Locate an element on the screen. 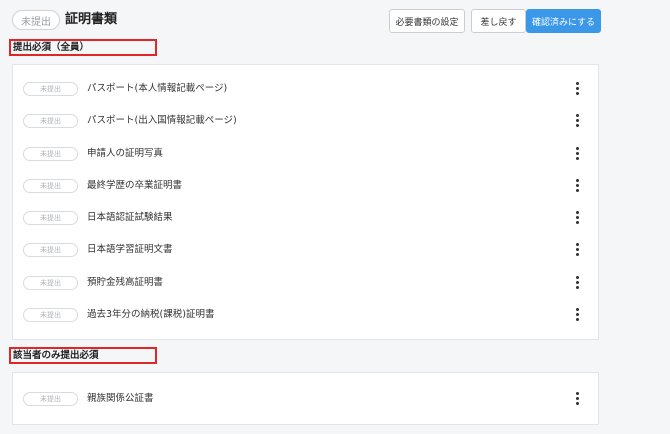 This screenshot has width=670, height=434. page-title: 証明書類 is located at coordinates (91, 19).